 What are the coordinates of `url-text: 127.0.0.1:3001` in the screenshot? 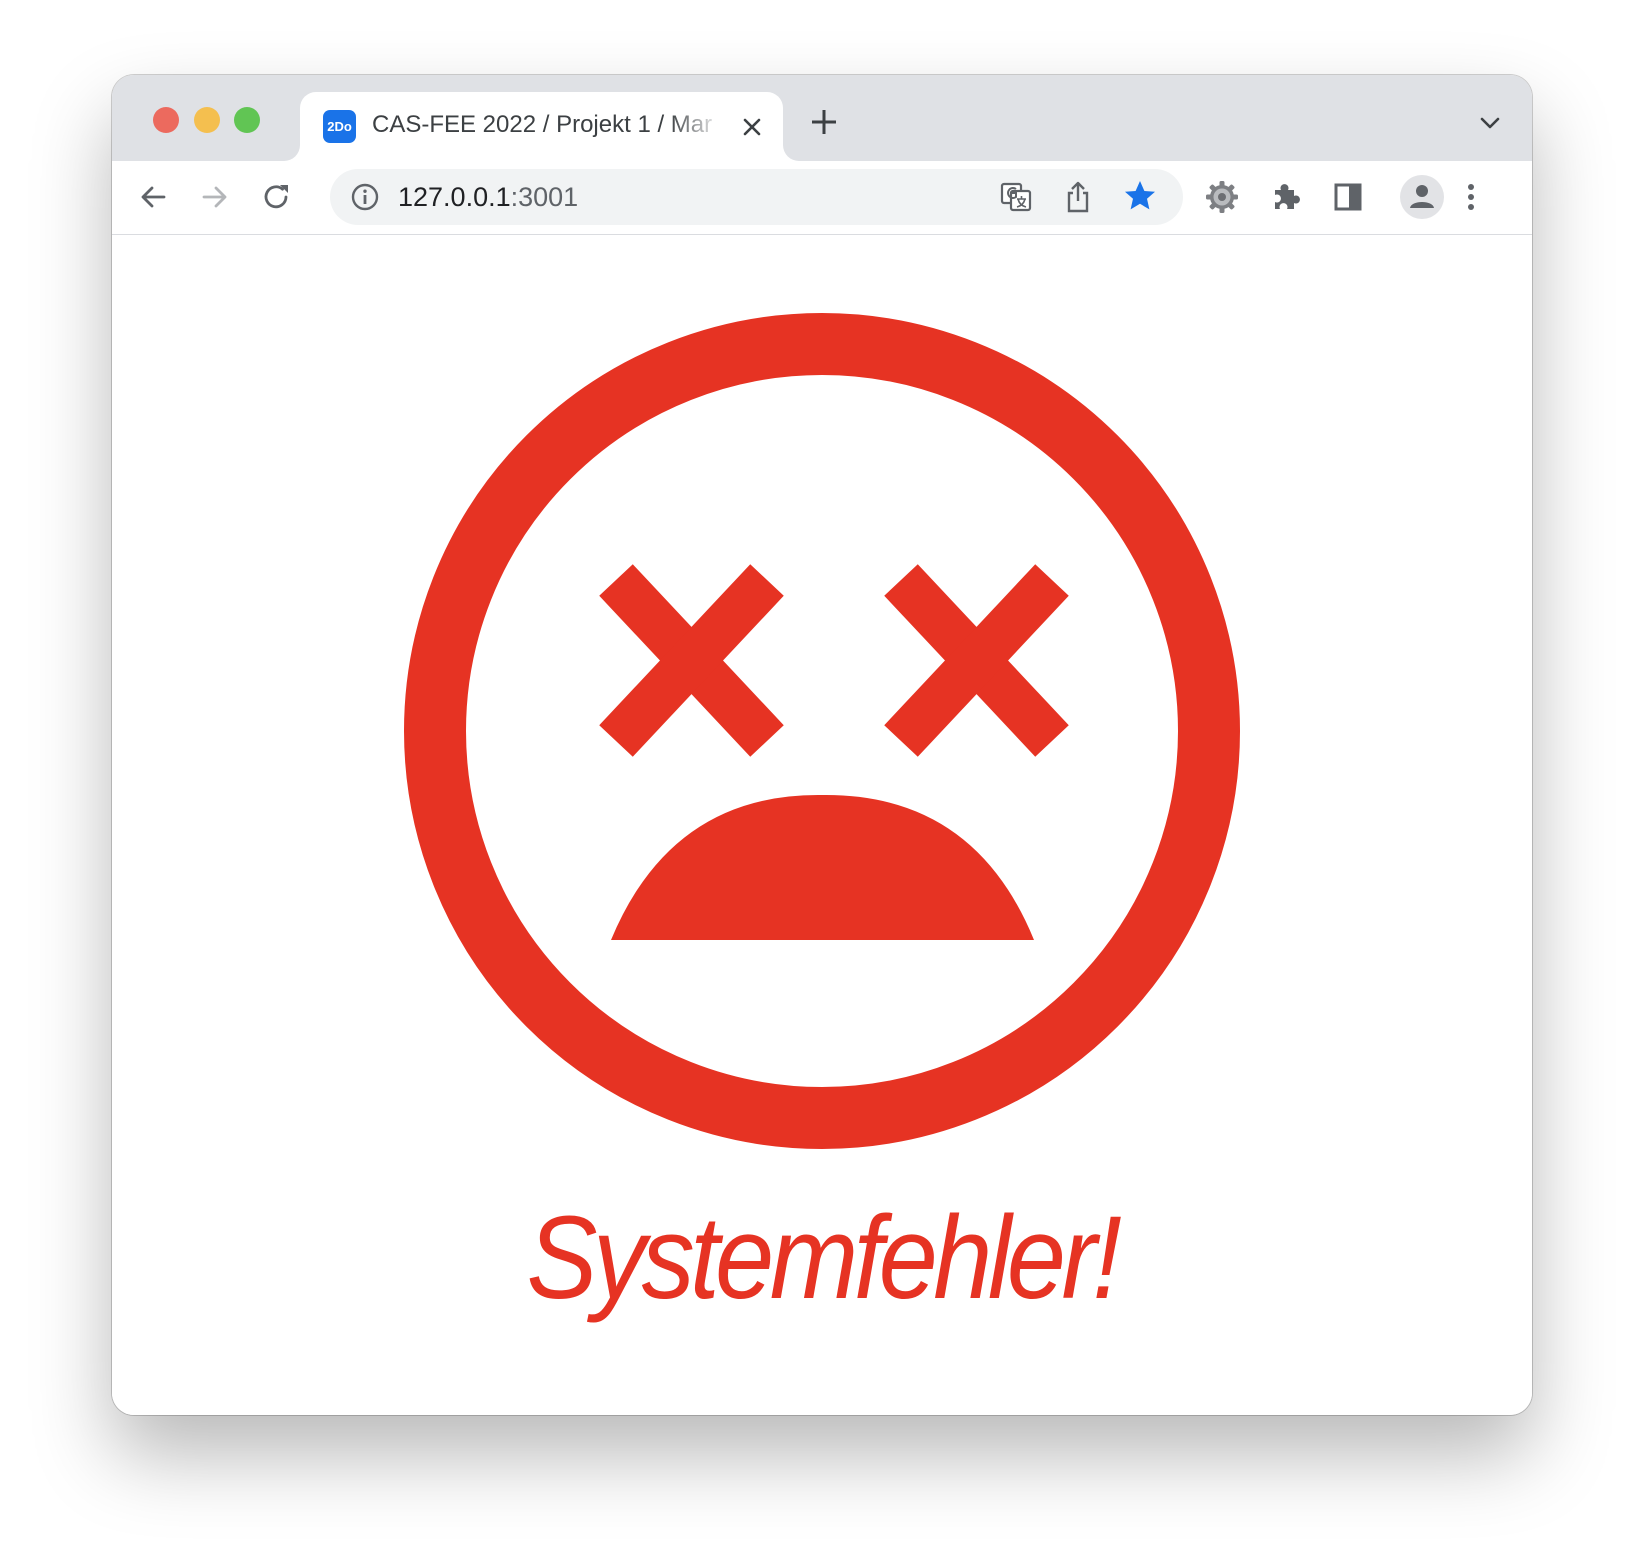 It's located at (488, 197).